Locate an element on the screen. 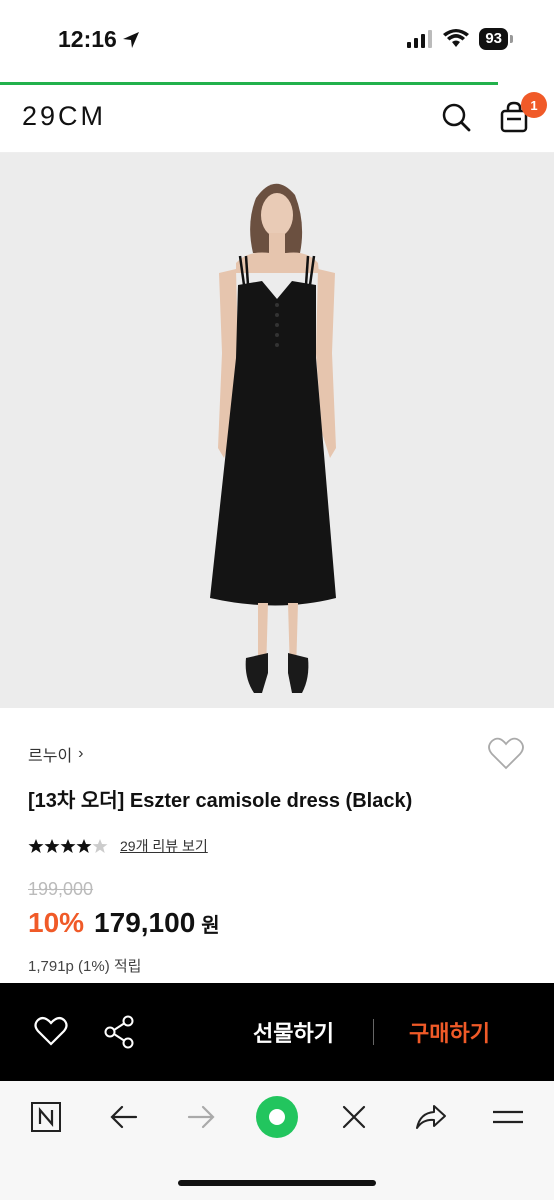 This screenshot has width=554, height=1200. share-arrow-icon is located at coordinates (431, 1117).